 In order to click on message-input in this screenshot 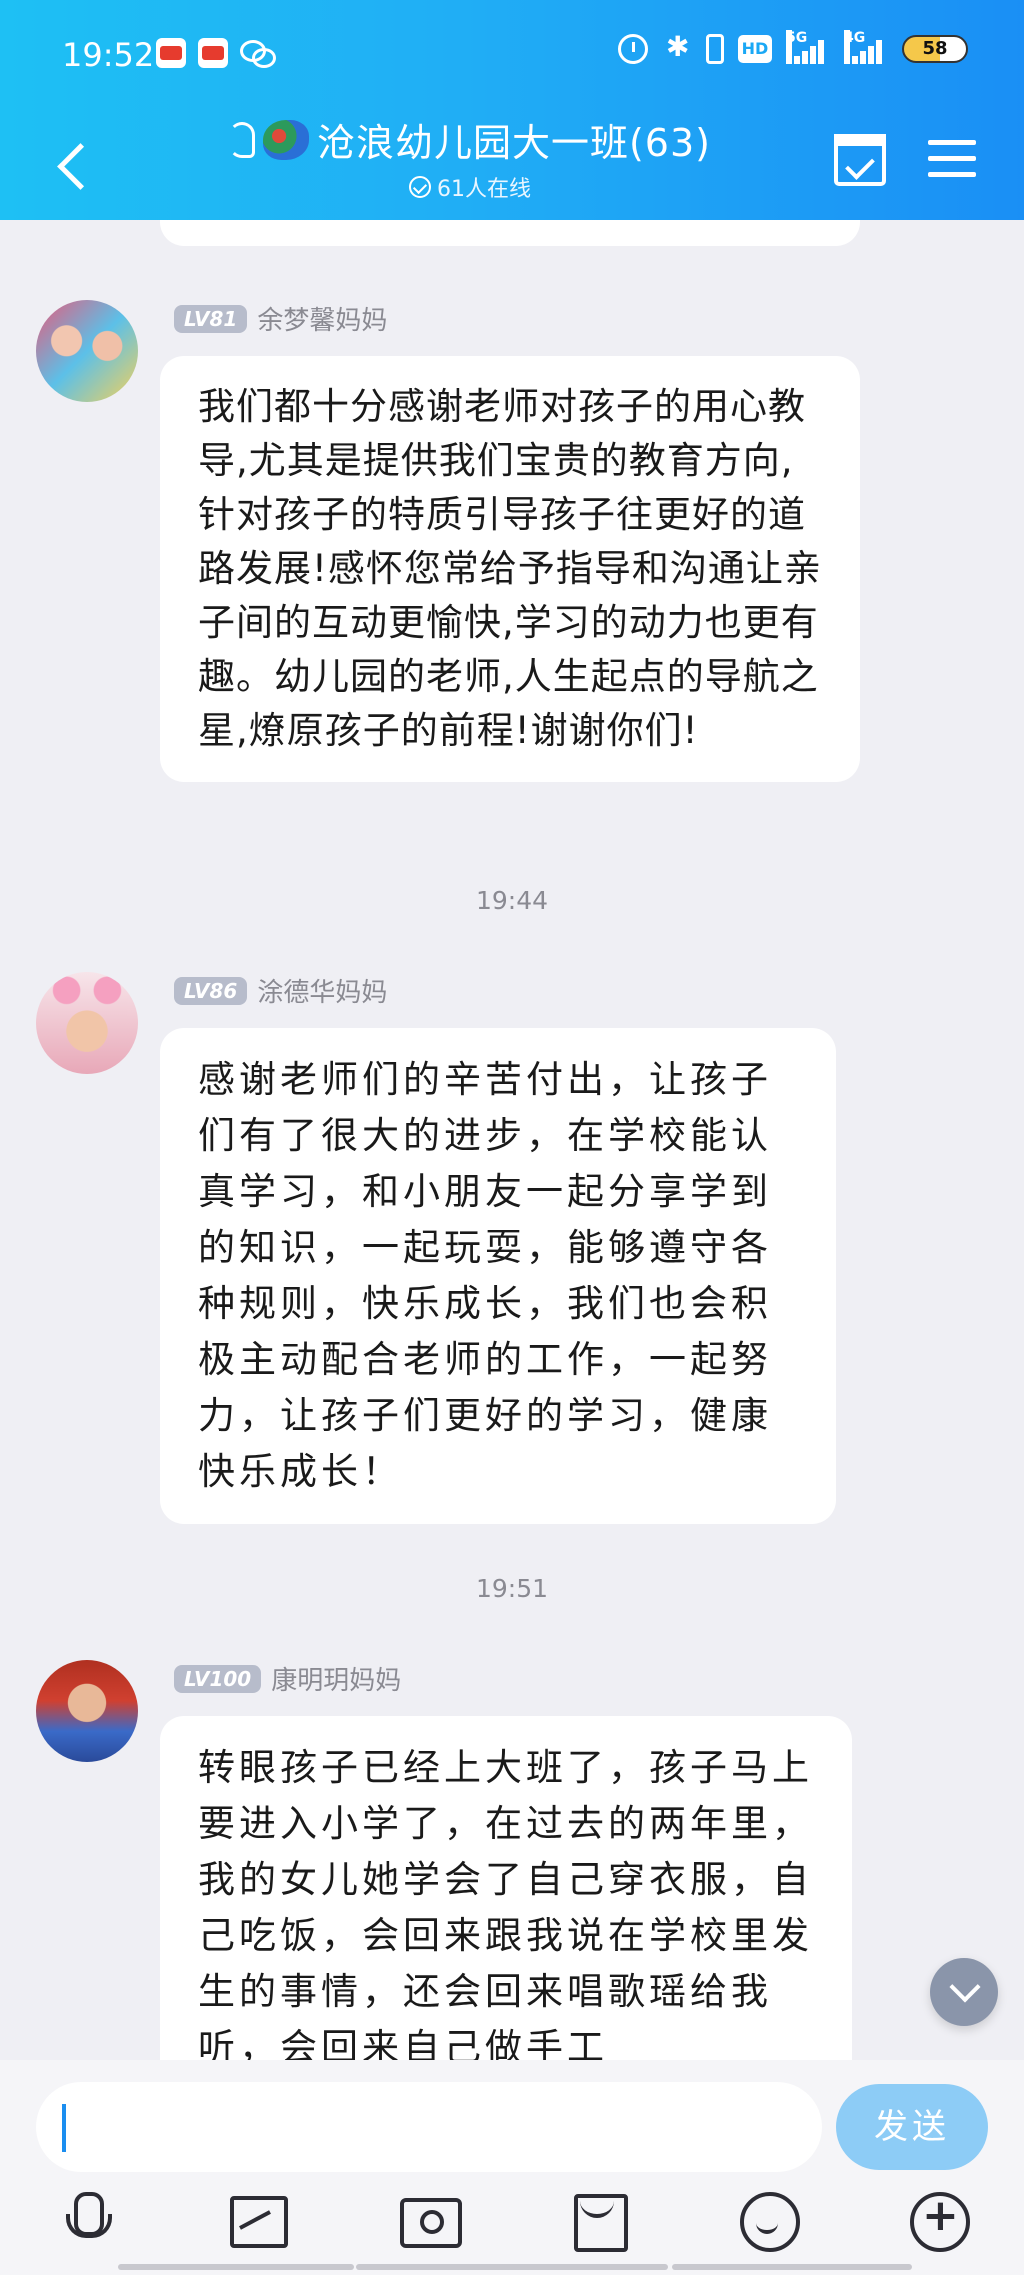, I will do `click(429, 2127)`.